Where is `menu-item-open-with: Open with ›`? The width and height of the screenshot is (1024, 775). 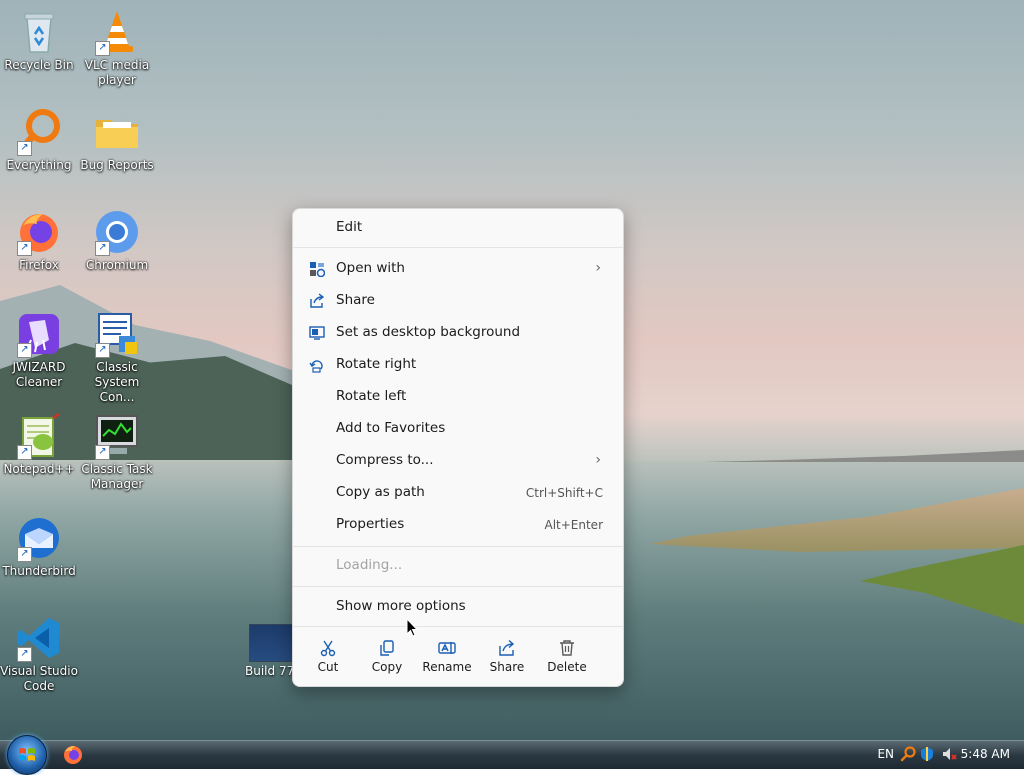
menu-item-open-with: Open with › is located at coordinates (458, 269).